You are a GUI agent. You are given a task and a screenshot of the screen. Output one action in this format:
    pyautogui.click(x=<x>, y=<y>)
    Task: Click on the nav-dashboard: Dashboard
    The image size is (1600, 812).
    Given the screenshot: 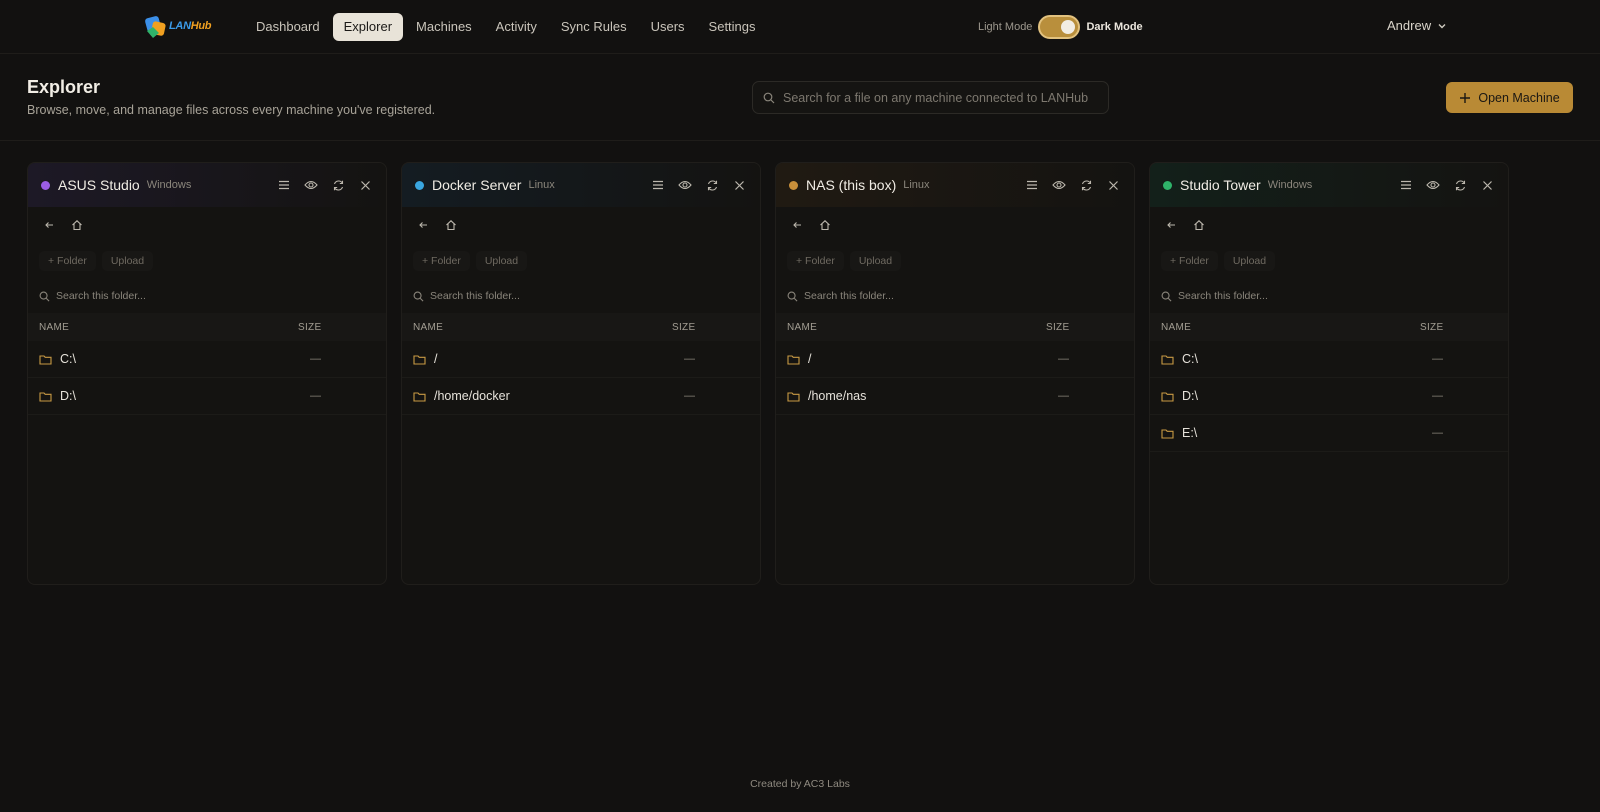 What is the action you would take?
    pyautogui.click(x=288, y=27)
    